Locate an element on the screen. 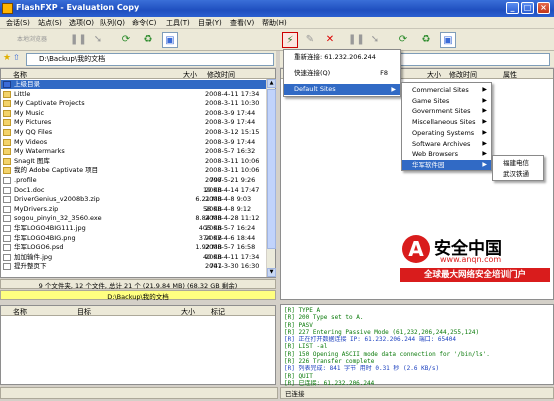  star-icon: ★ is located at coordinates (7, 58).